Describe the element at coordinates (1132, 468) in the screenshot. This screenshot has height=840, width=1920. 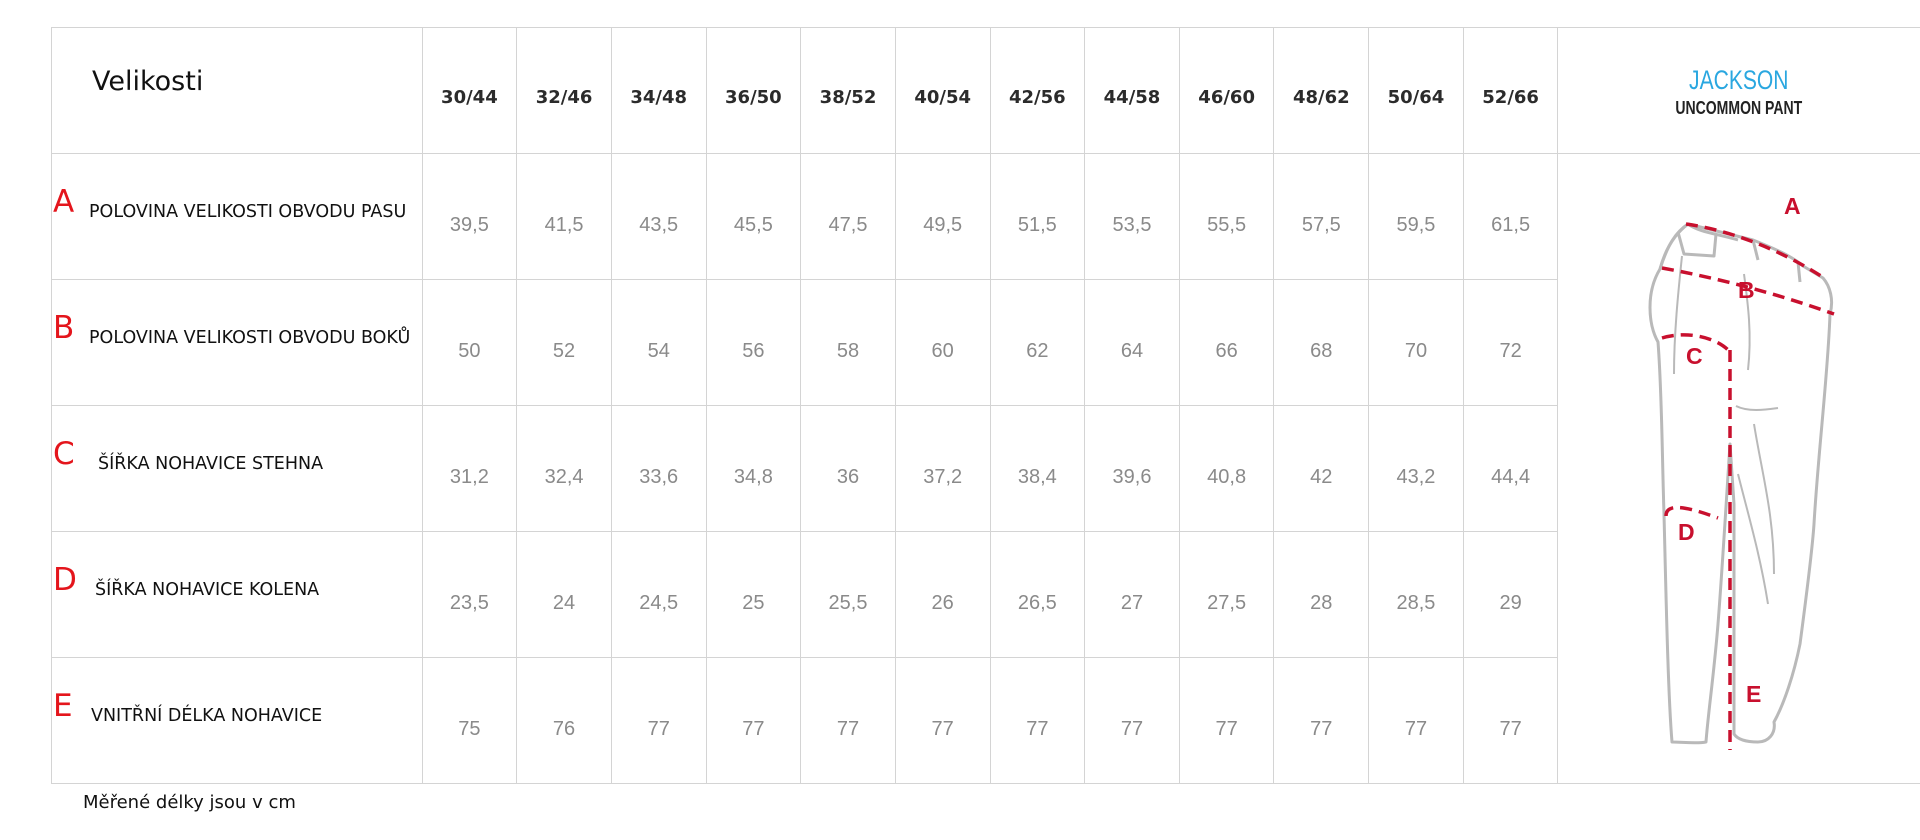
I see `value-cell: 39,6` at that location.